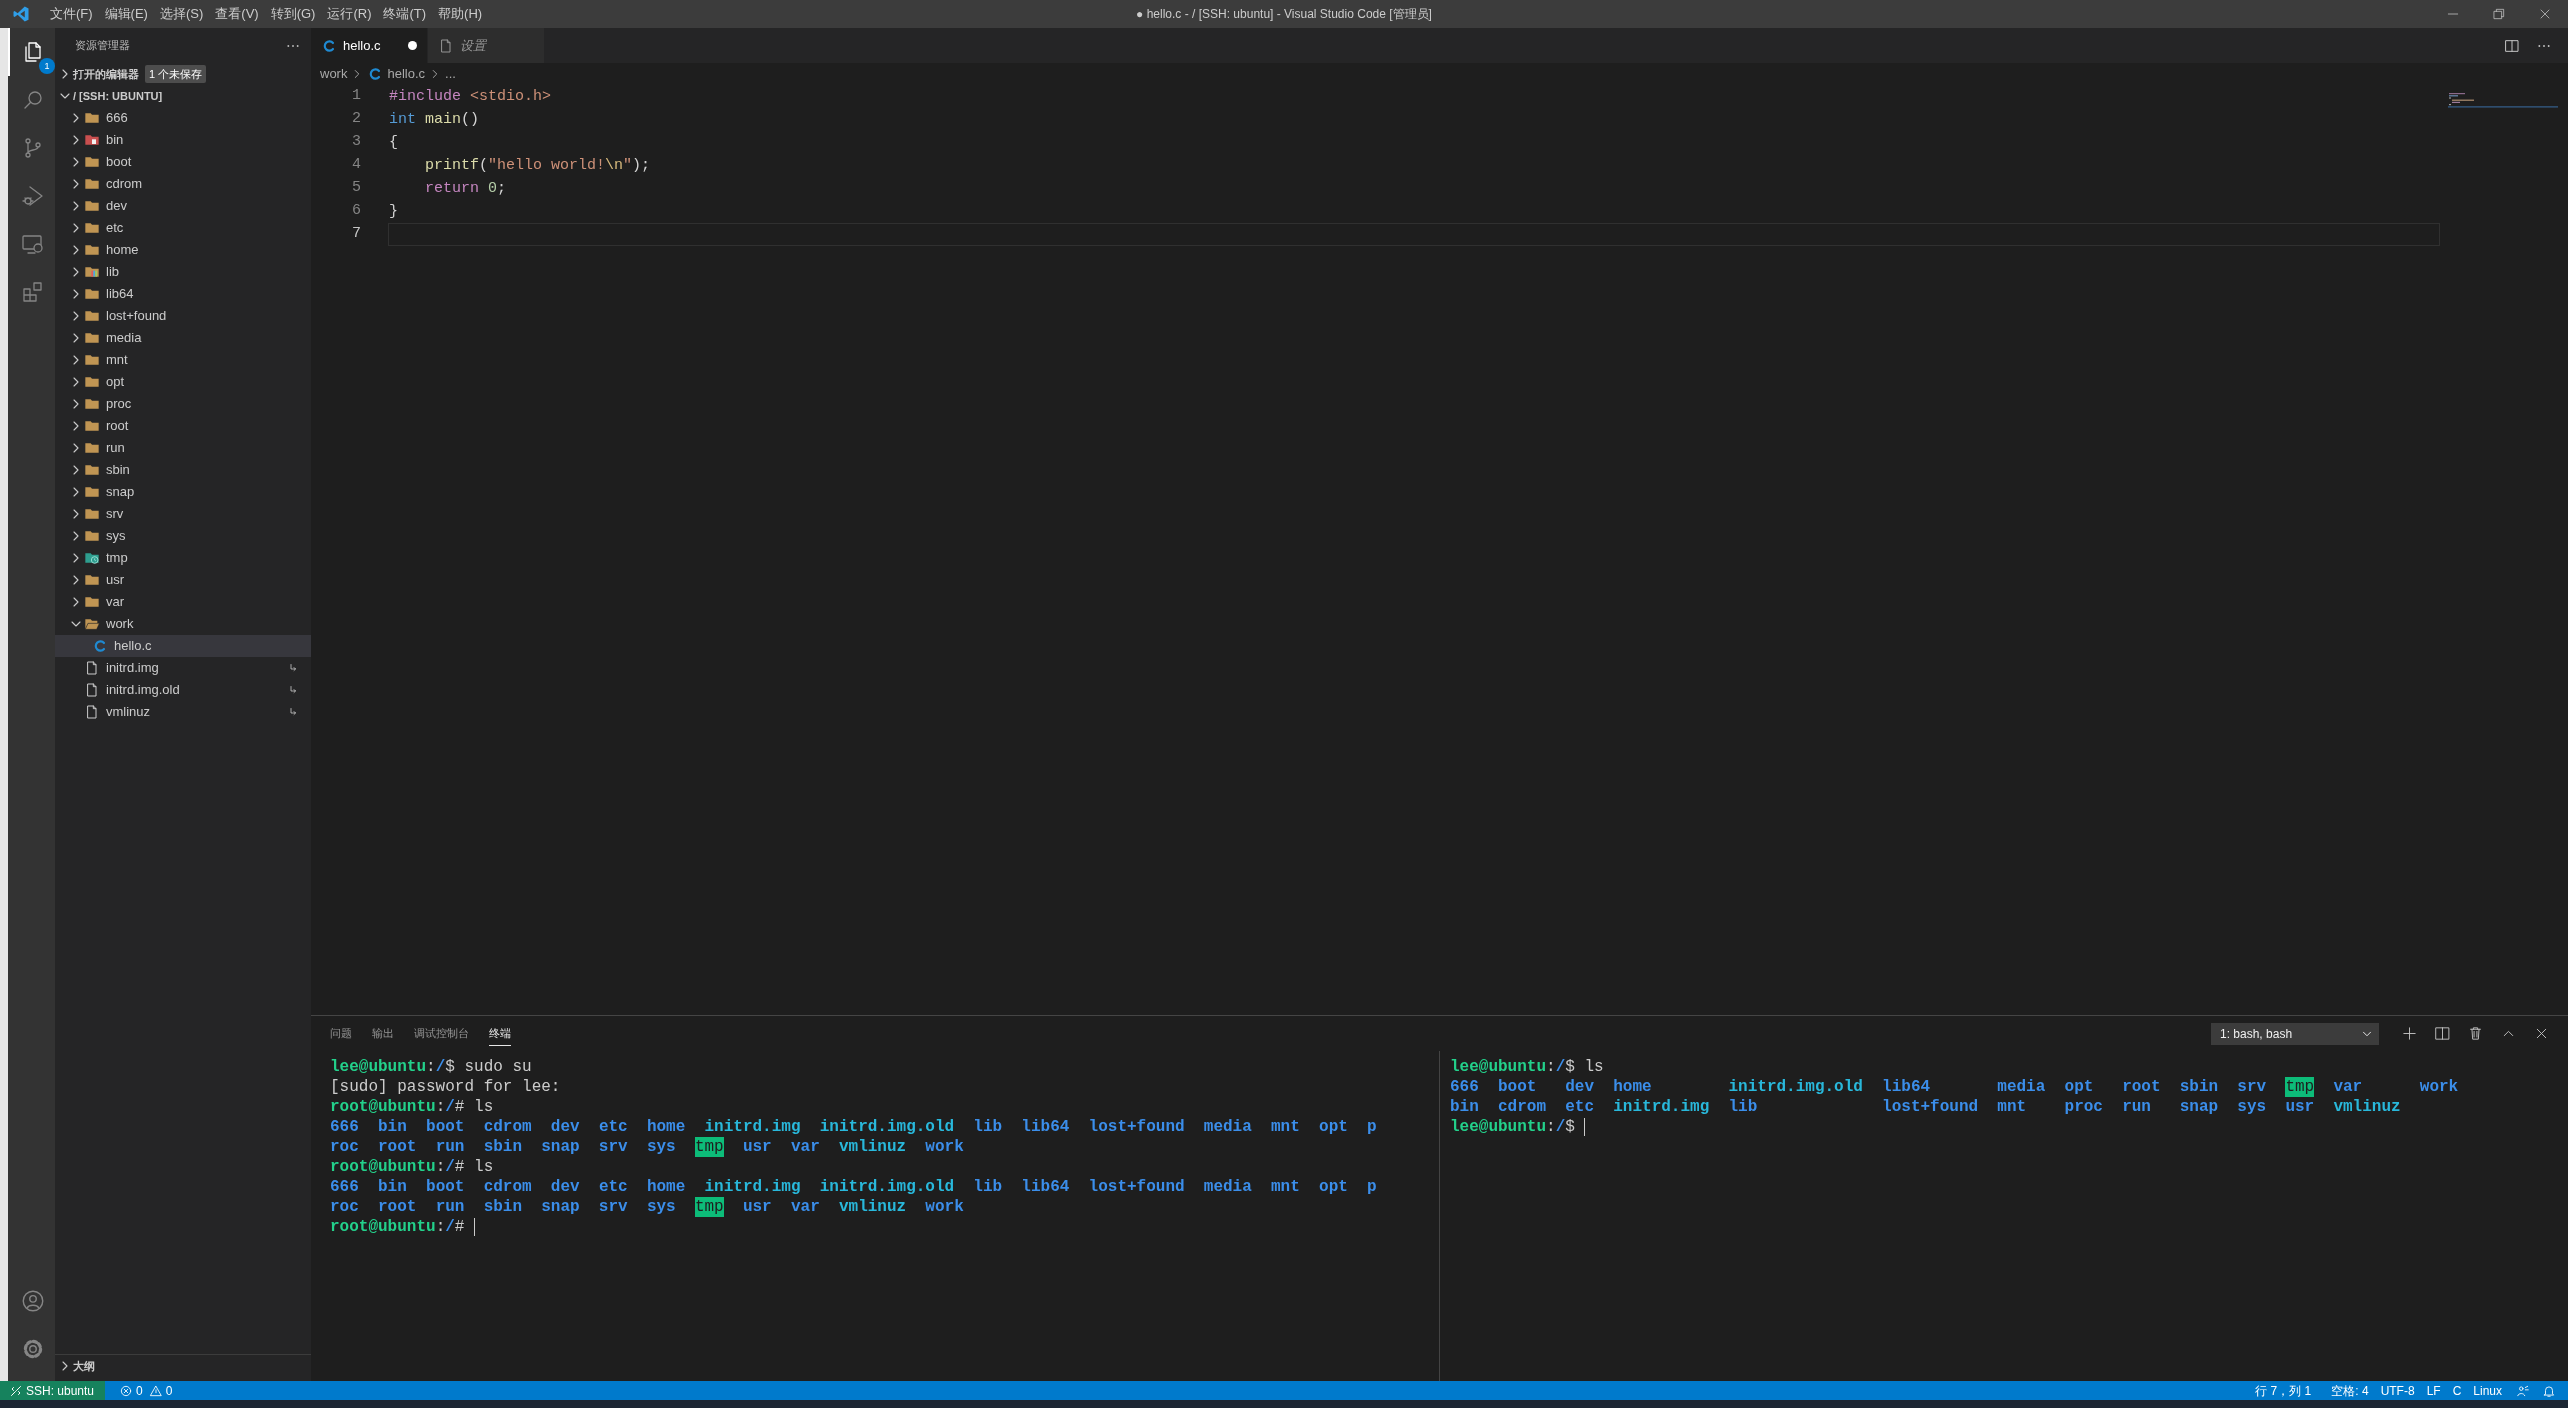 The width and height of the screenshot is (2568, 1408). What do you see at coordinates (183, 646) in the screenshot?
I see `tree-item: hello.c` at bounding box center [183, 646].